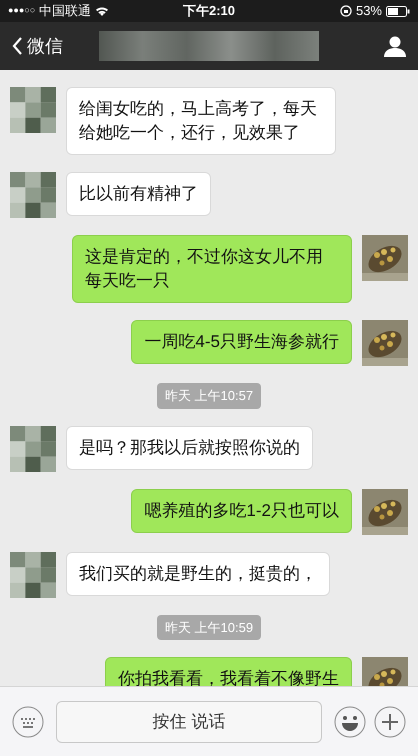 This screenshot has height=756, width=418. Describe the element at coordinates (189, 448) in the screenshot. I see `message-bubble: 是吗？那我以后就按照你说的` at that location.